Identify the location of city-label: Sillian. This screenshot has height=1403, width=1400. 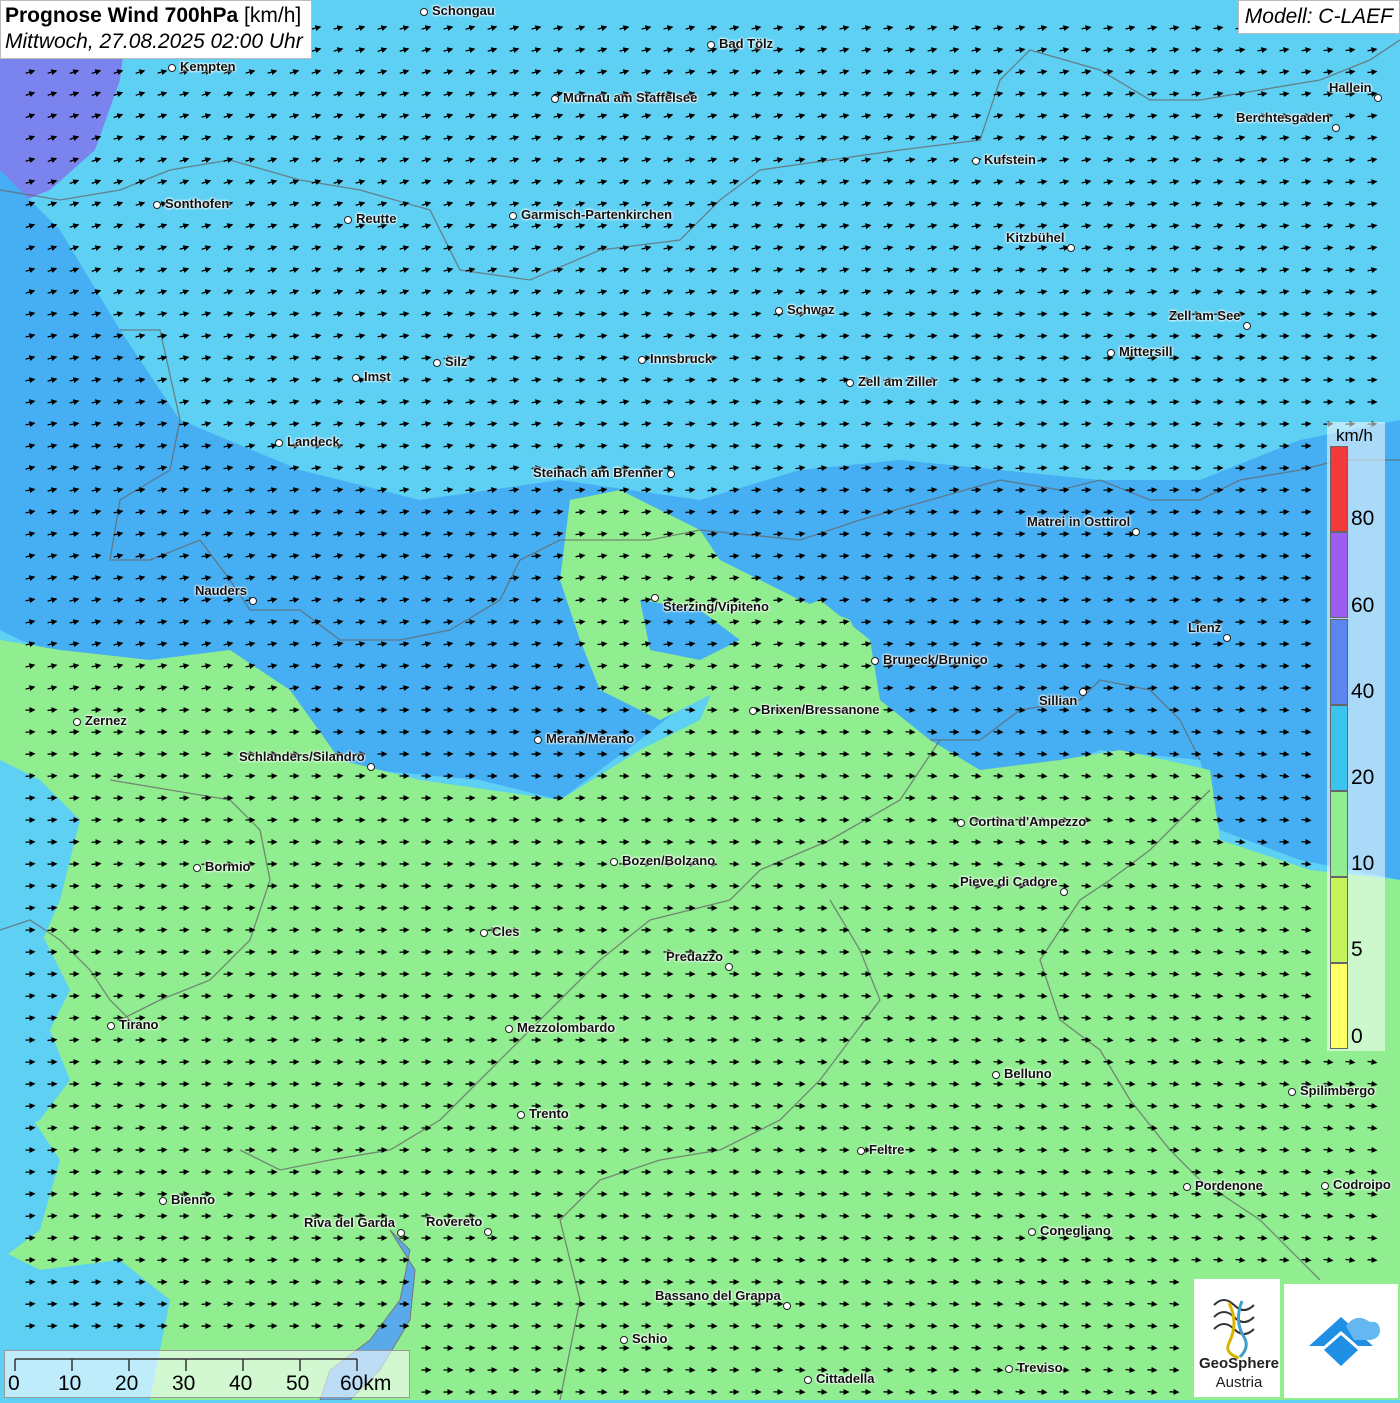
(1058, 700).